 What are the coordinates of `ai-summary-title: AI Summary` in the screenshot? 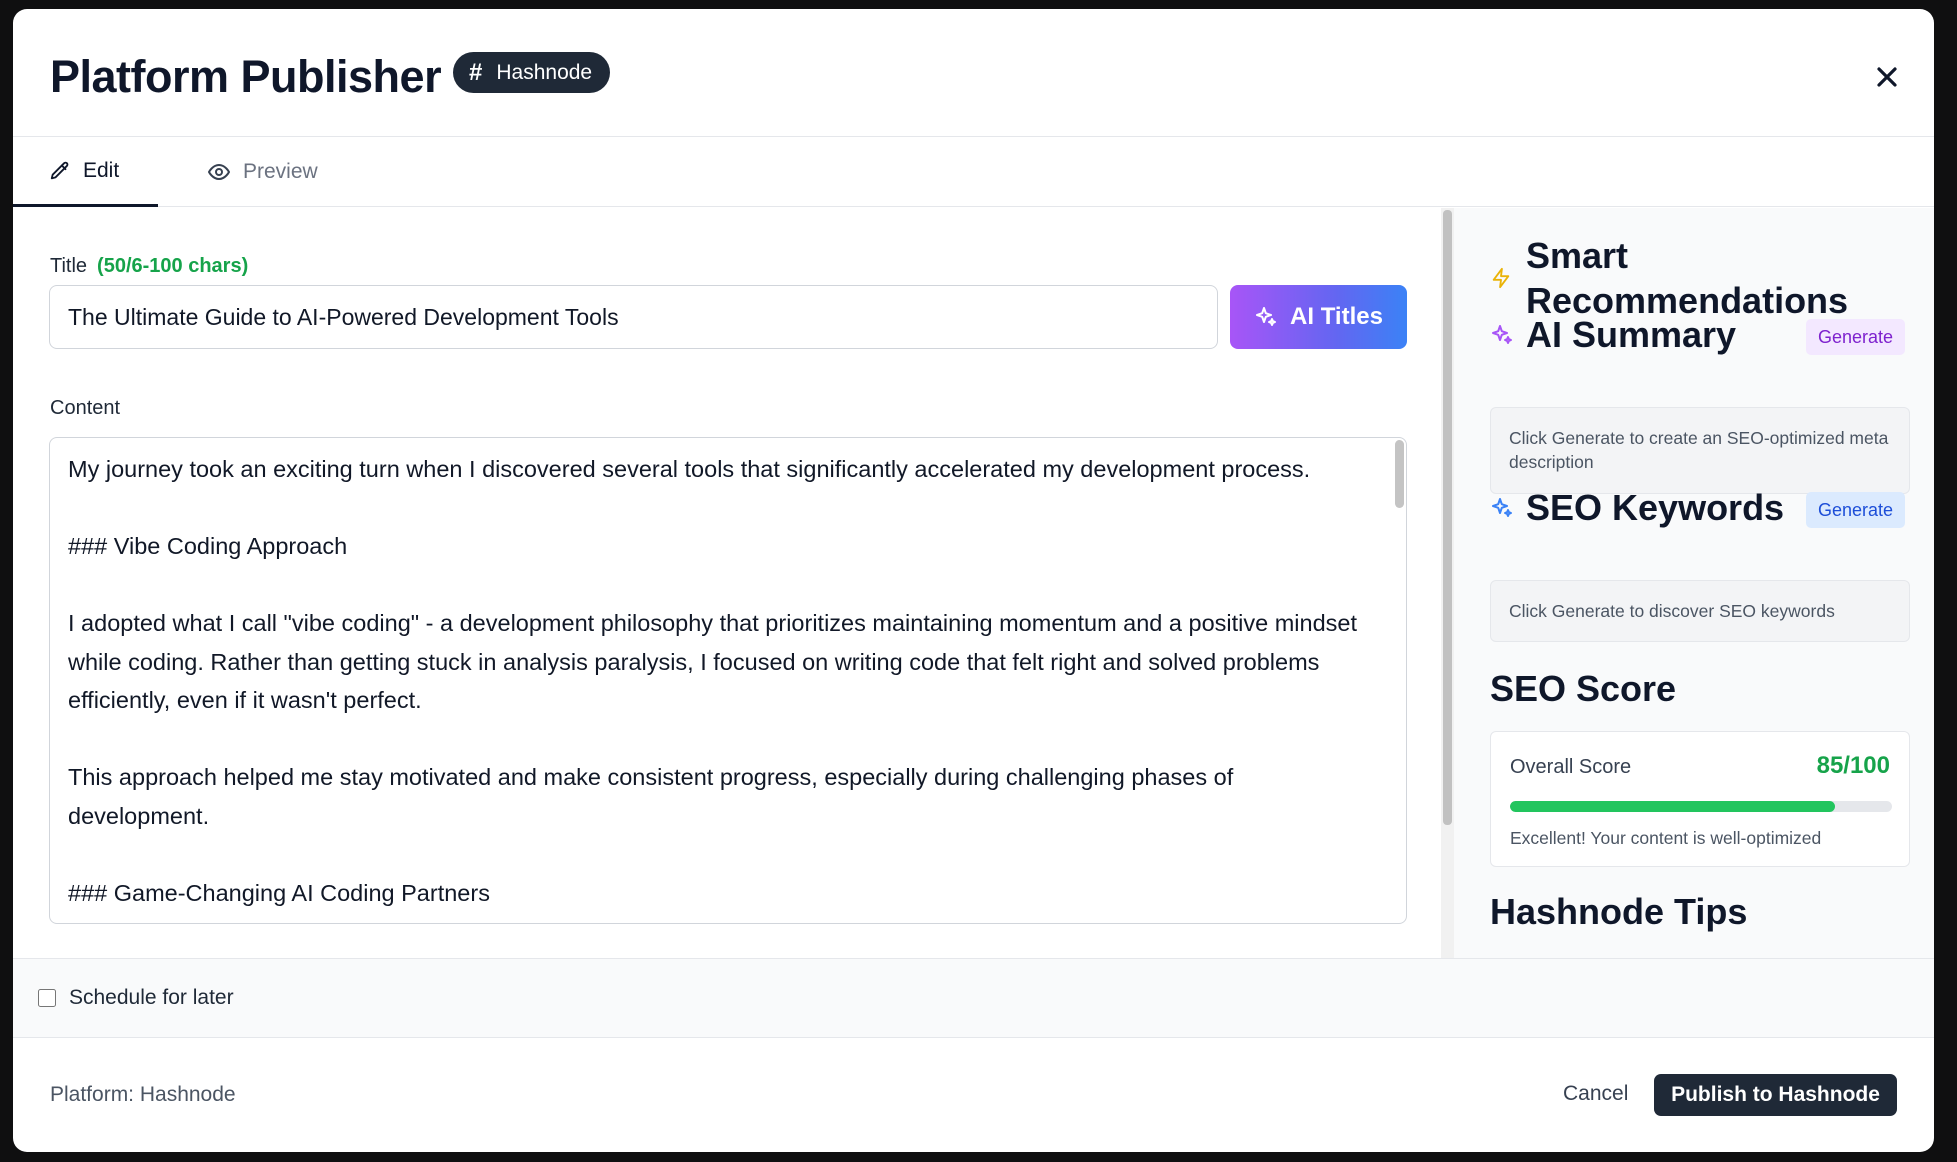 It's located at (1631, 334).